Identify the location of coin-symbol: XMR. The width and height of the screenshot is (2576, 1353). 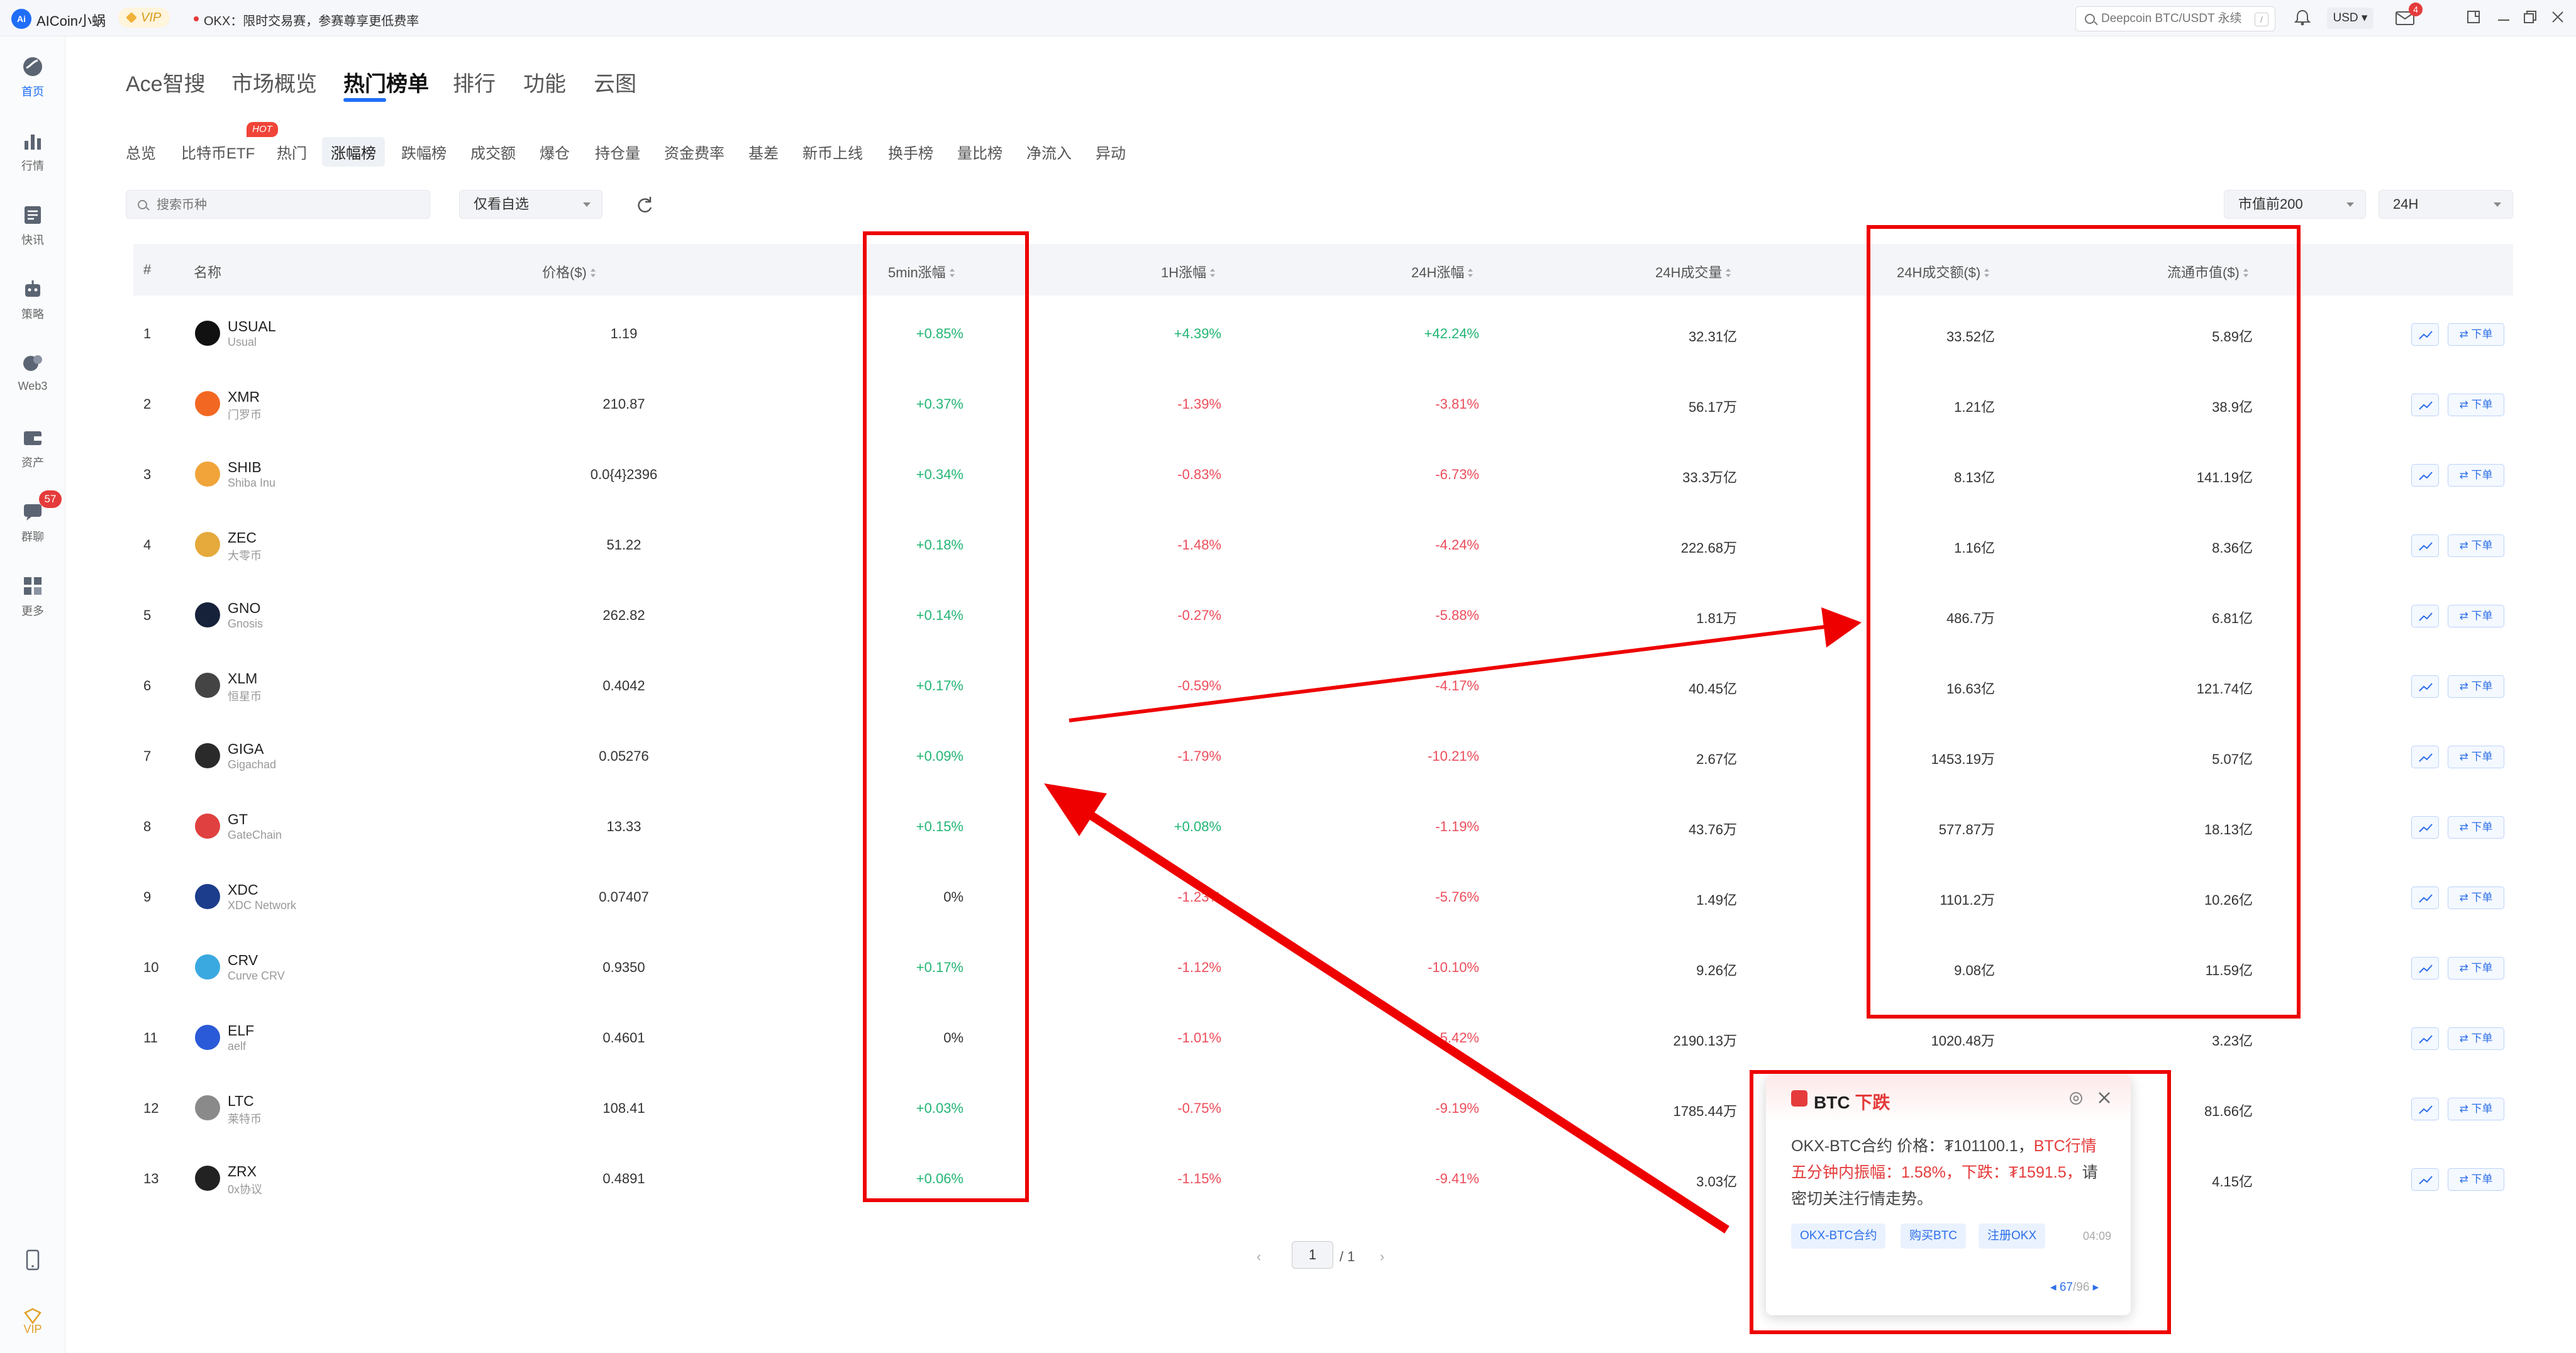
(244, 397).